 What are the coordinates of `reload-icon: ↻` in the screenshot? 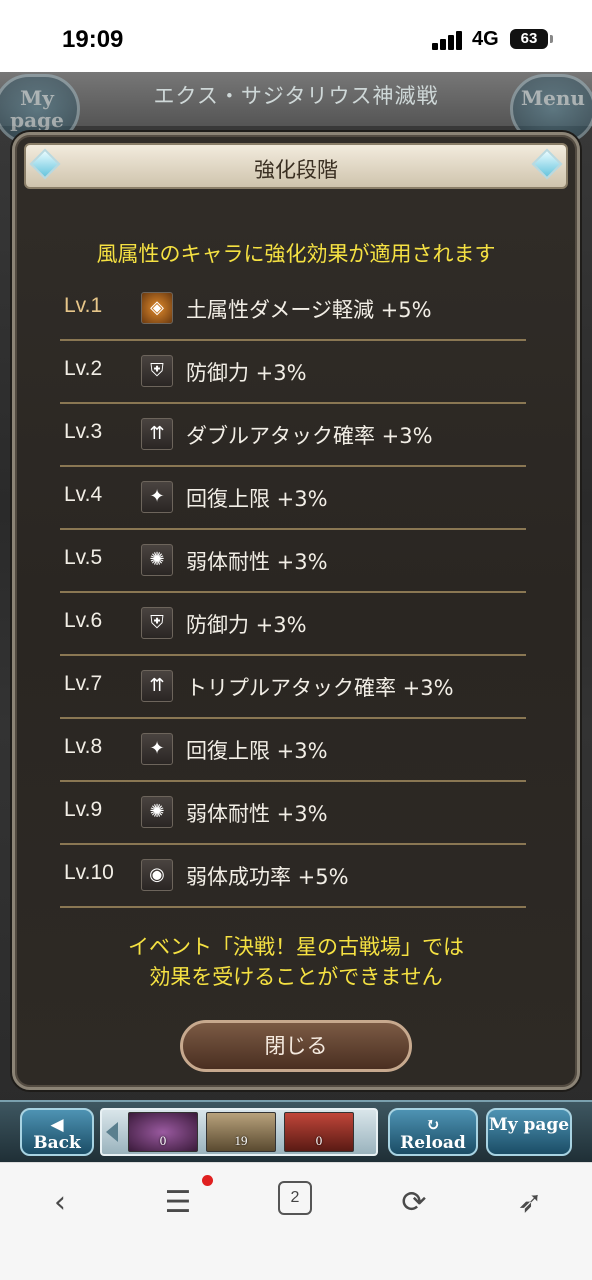 It's located at (433, 1125).